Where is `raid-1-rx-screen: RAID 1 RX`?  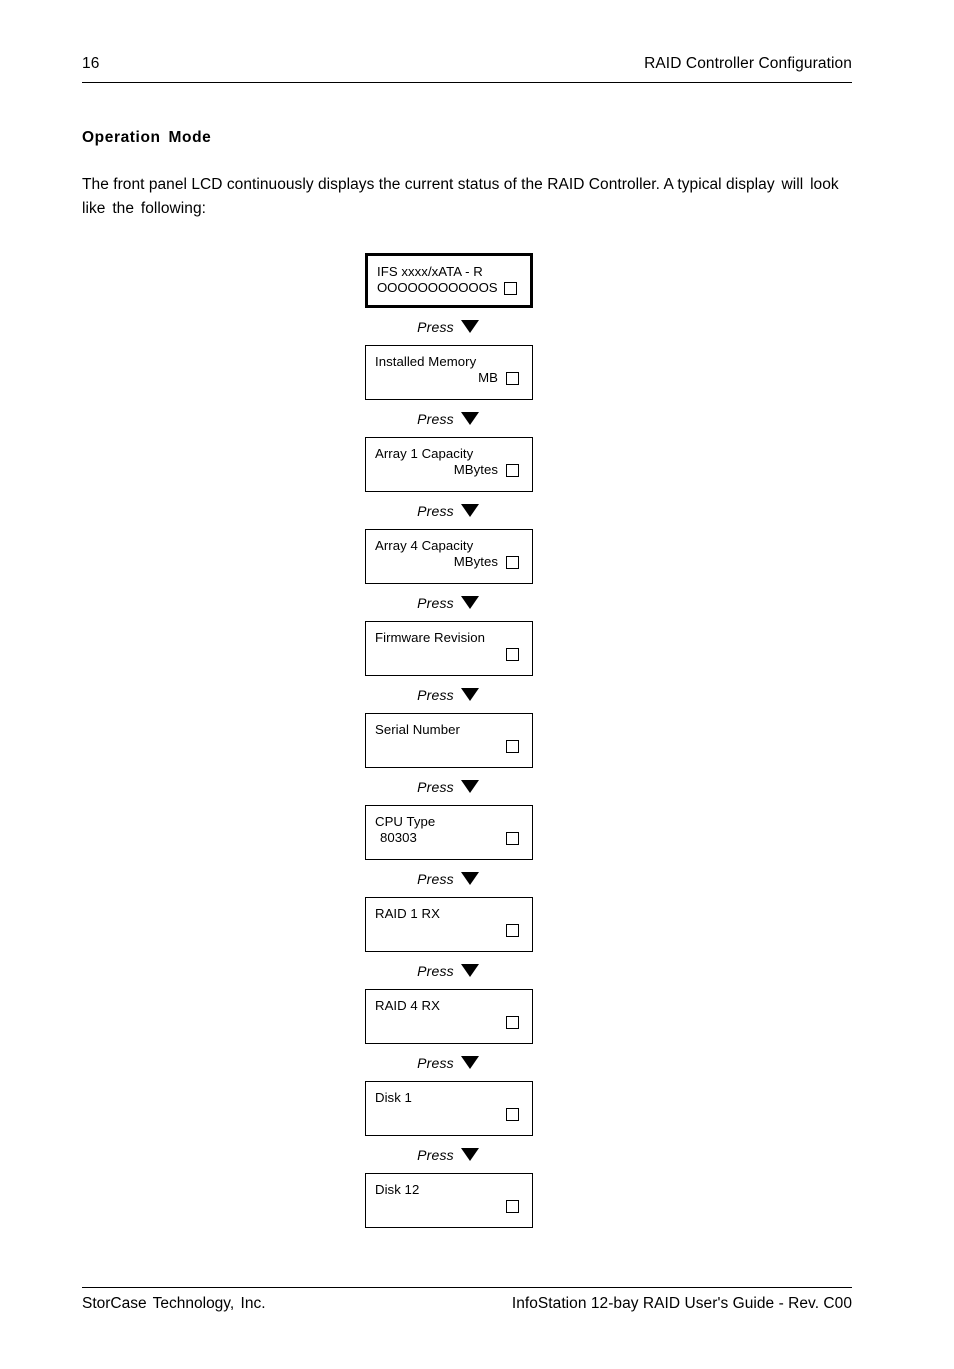 raid-1-rx-screen: RAID 1 RX is located at coordinates (449, 924).